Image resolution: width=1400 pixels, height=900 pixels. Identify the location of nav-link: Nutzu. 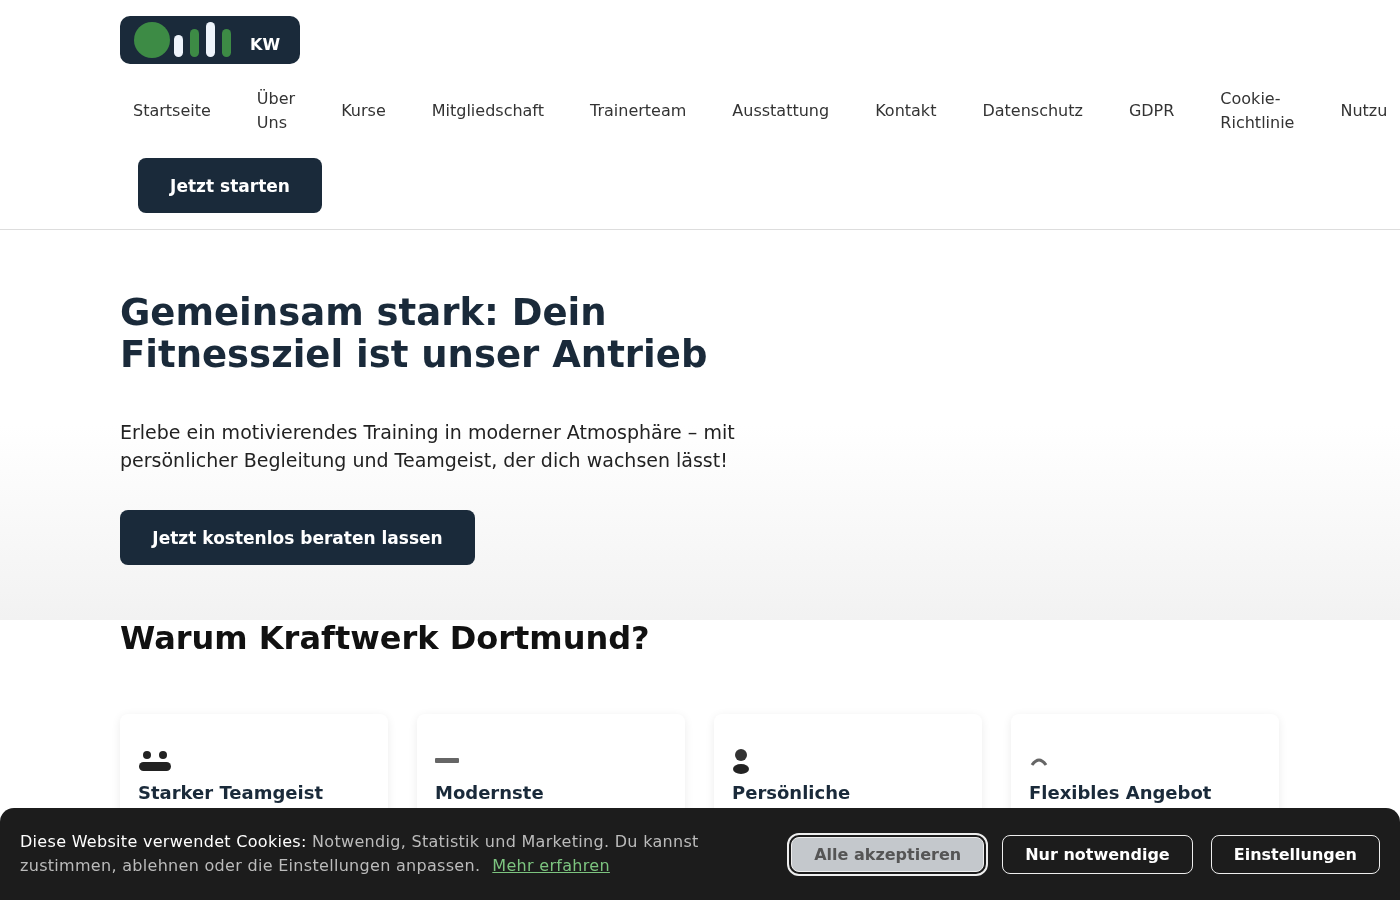
(1352, 111).